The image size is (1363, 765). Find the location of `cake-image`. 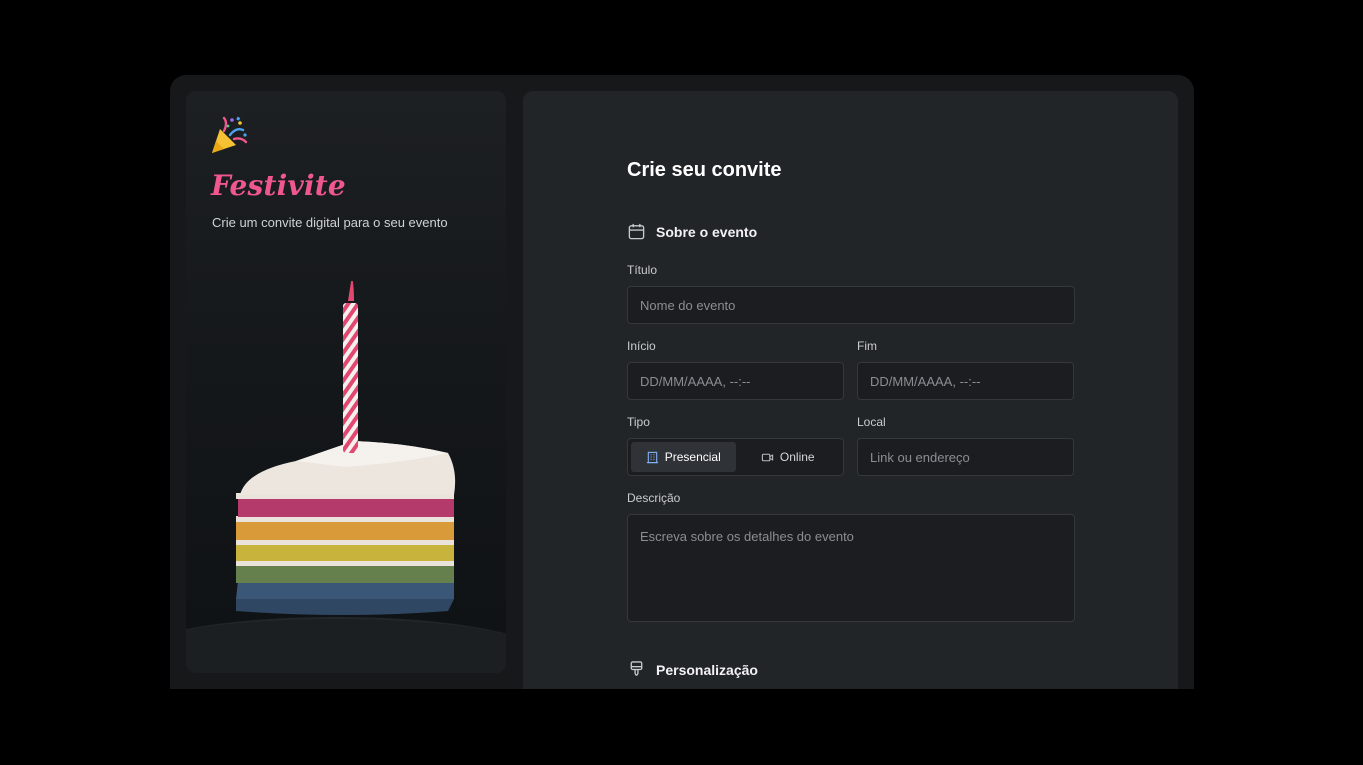

cake-image is located at coordinates (346, 477).